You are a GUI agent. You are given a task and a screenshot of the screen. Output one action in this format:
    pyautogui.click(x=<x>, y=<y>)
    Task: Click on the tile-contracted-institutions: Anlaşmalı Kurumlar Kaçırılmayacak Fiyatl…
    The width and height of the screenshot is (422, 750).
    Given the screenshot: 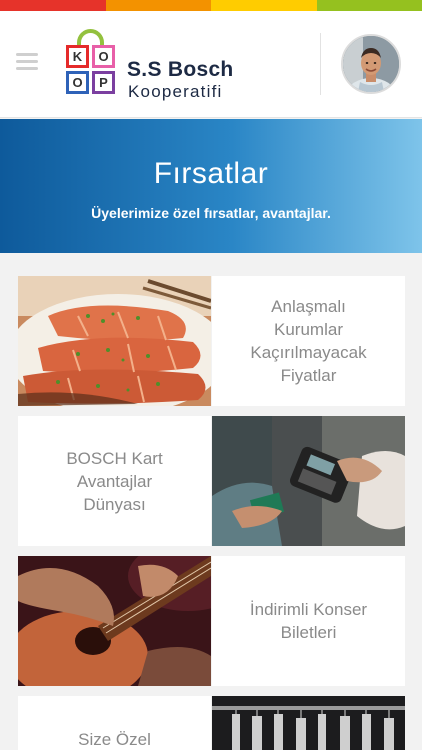 What is the action you would take?
    pyautogui.click(x=308, y=341)
    